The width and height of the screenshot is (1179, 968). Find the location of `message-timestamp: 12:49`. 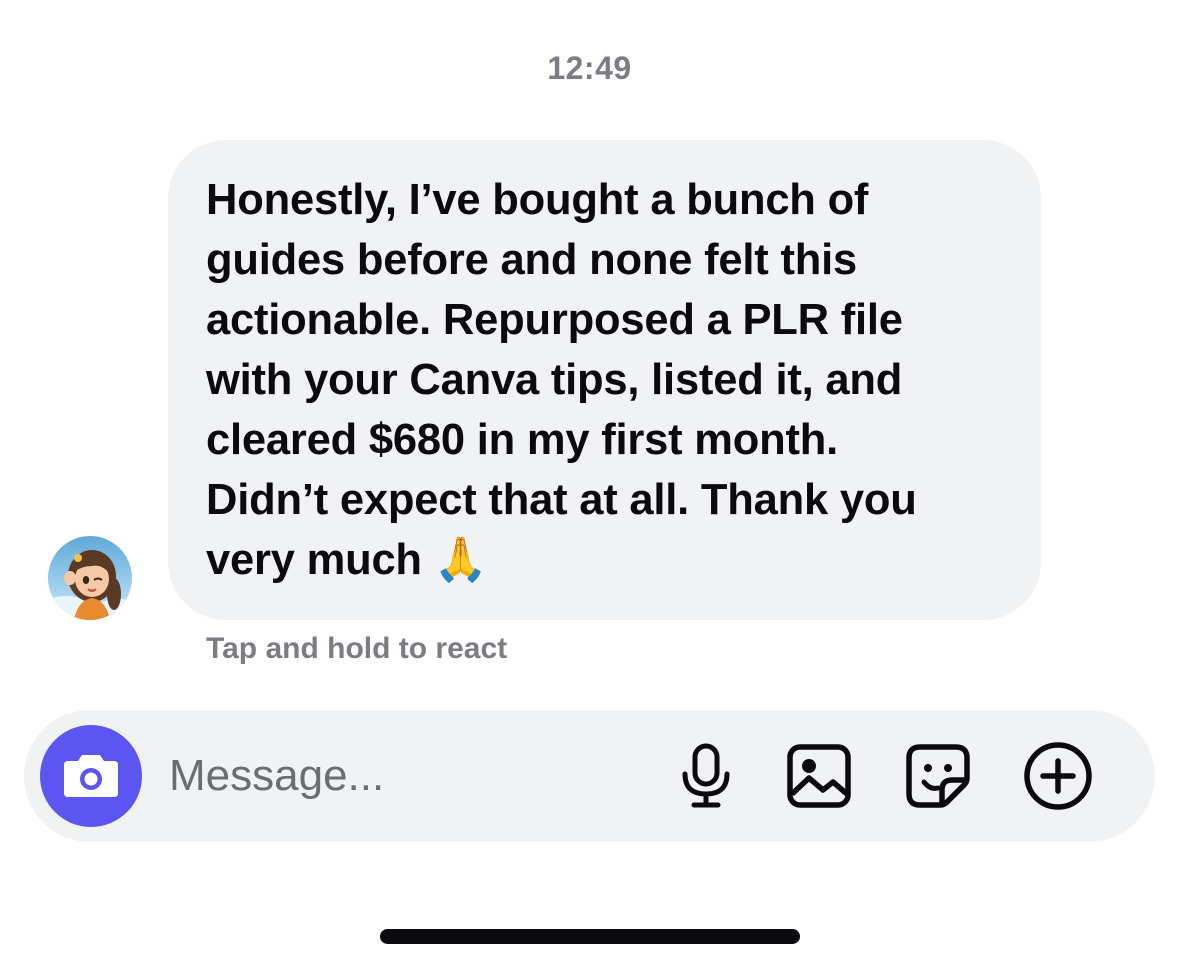

message-timestamp: 12:49 is located at coordinates (589, 68).